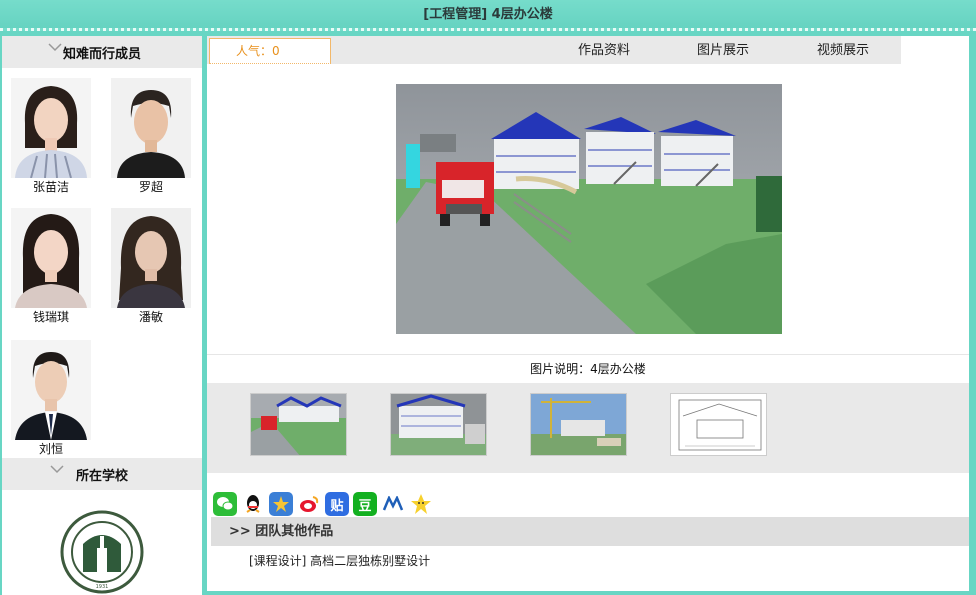 The image size is (976, 595). Describe the element at coordinates (102, 263) in the screenshot. I see `members-list: 张苗洁 罗超 钱瑞琪 潘敏 刘恒` at that location.